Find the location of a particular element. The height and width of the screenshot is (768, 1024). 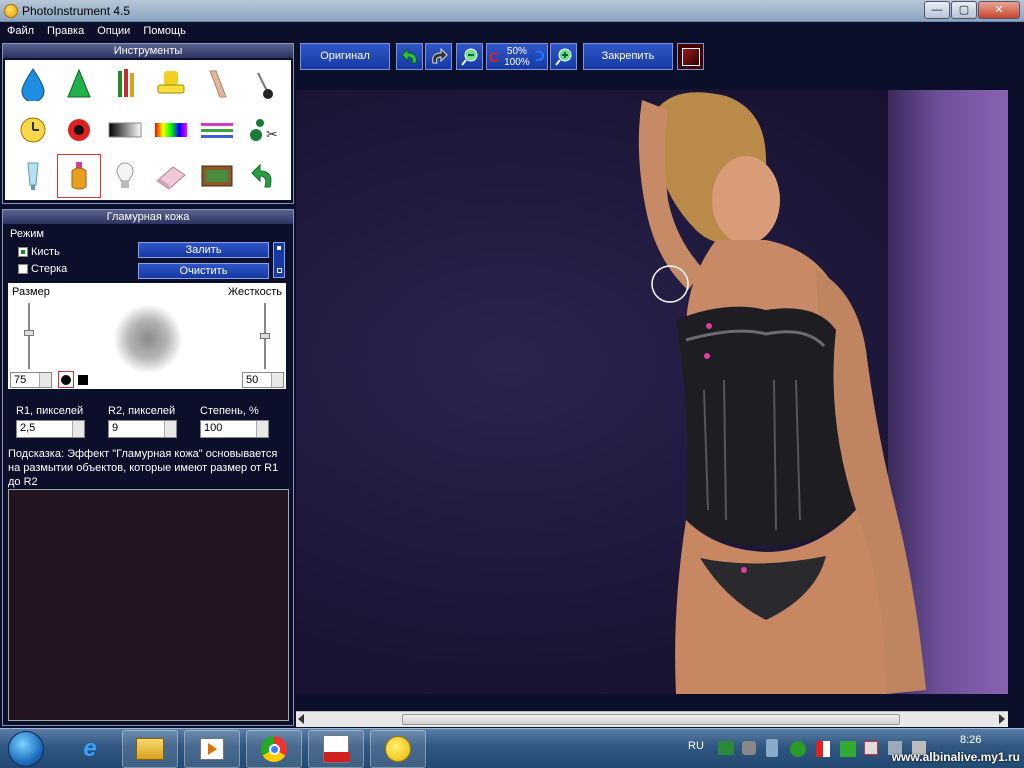

r1-input: 2,5 is located at coordinates (50, 429).